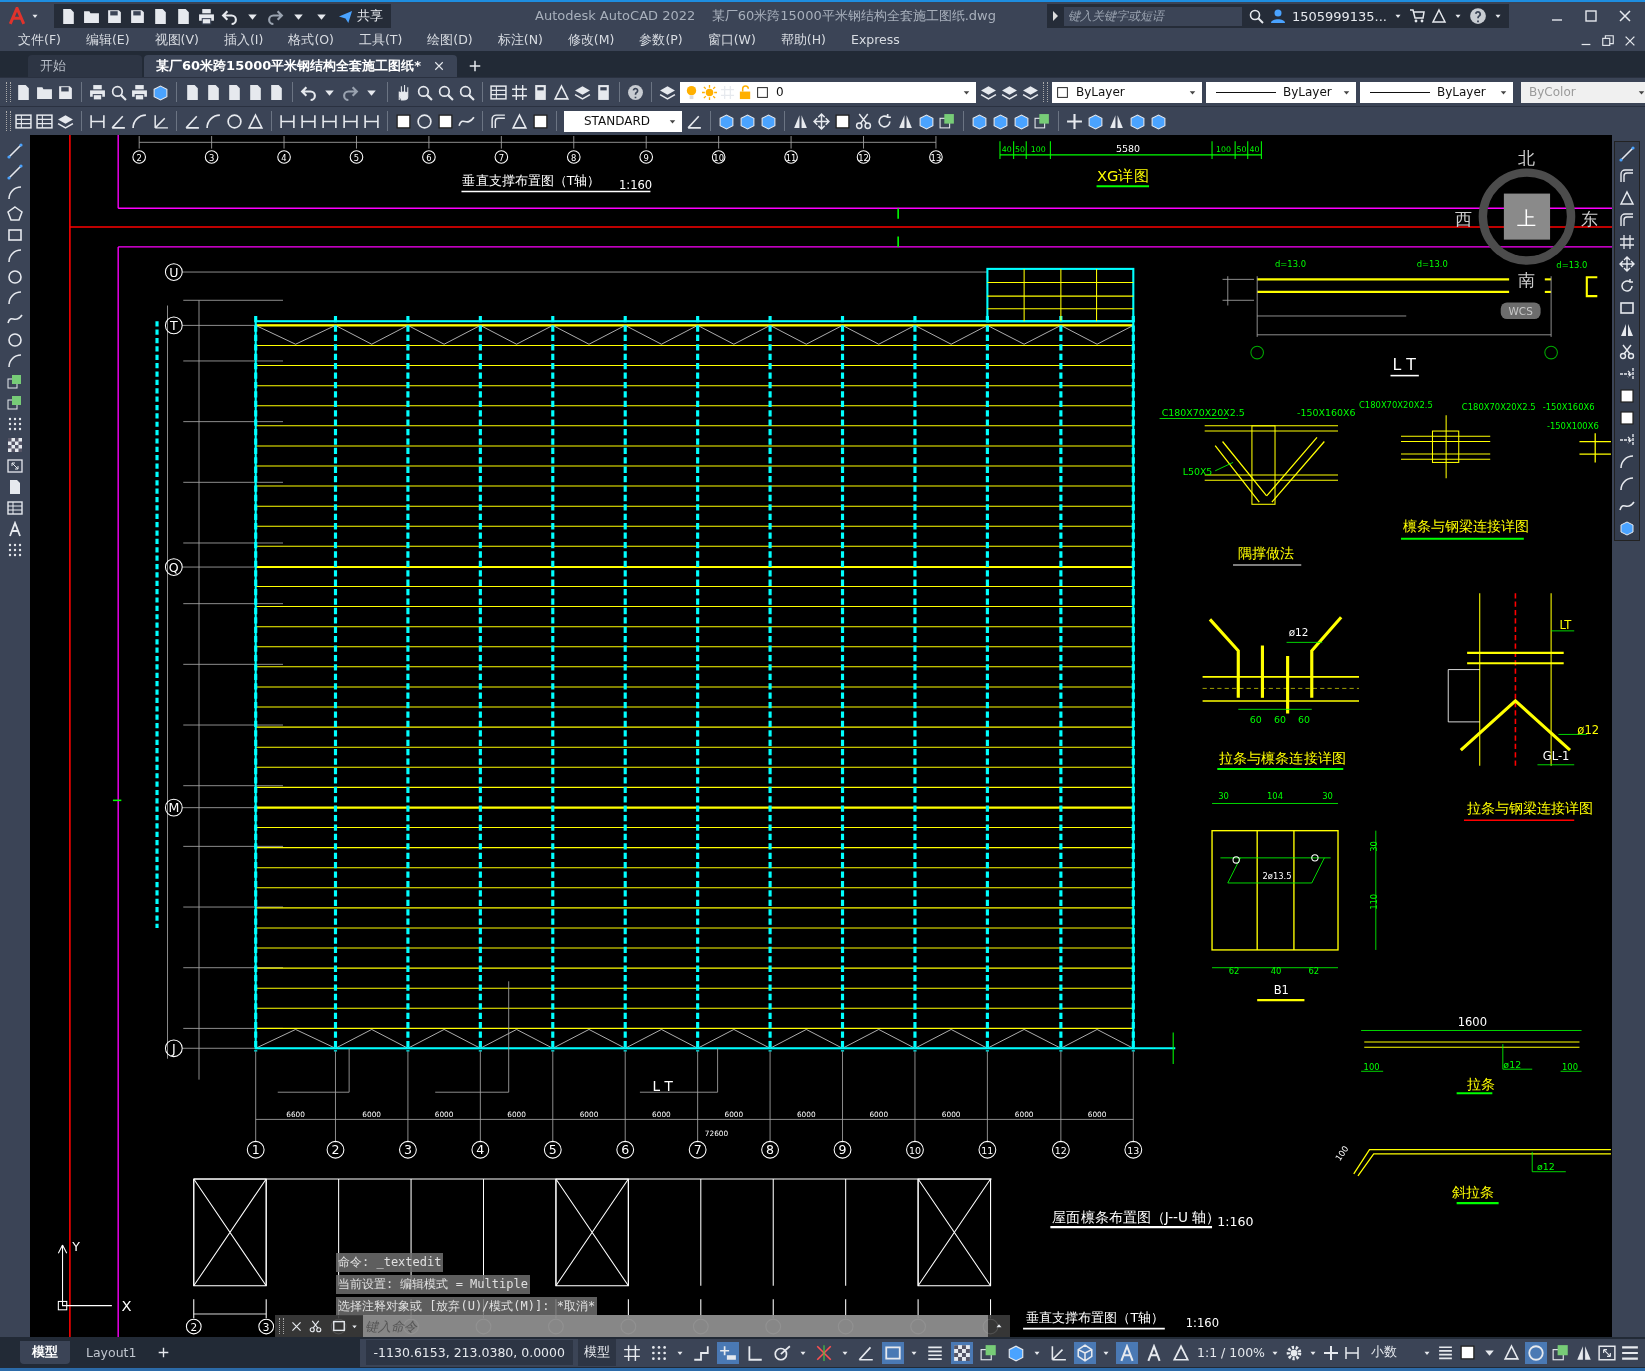  Describe the element at coordinates (469, 1352) in the screenshot. I see `coordinates-readout: -1130.6153, 213.0380, 0.0000` at that location.